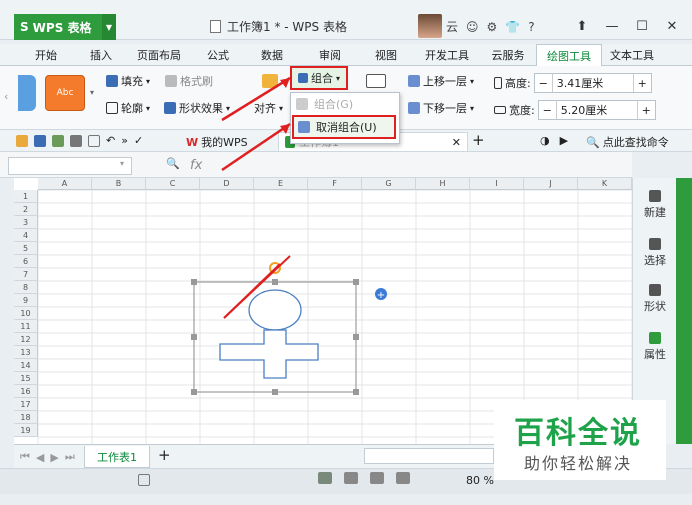  I want to click on zoom-level: 80 %, so click(480, 480).